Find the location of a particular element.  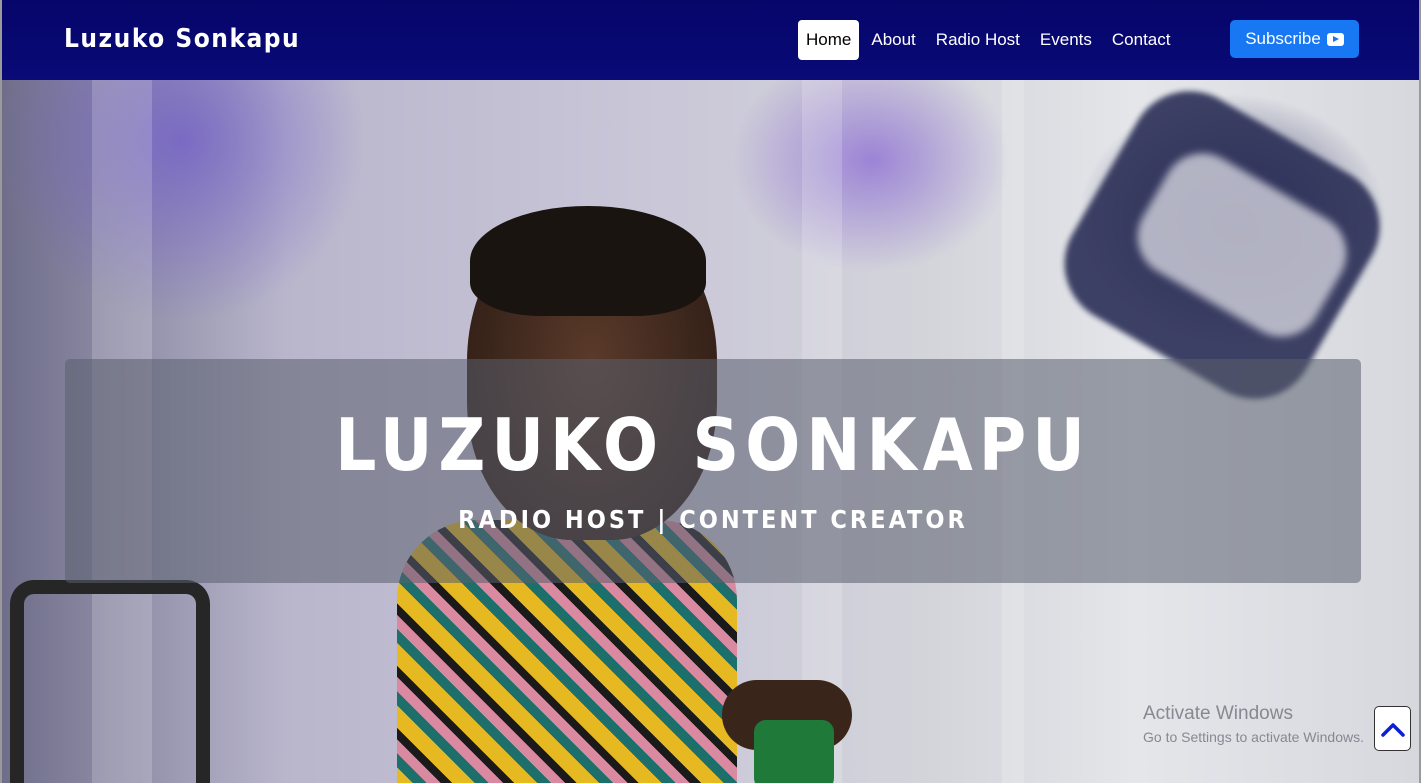

nav-item-contact: Contact is located at coordinates (1141, 40).